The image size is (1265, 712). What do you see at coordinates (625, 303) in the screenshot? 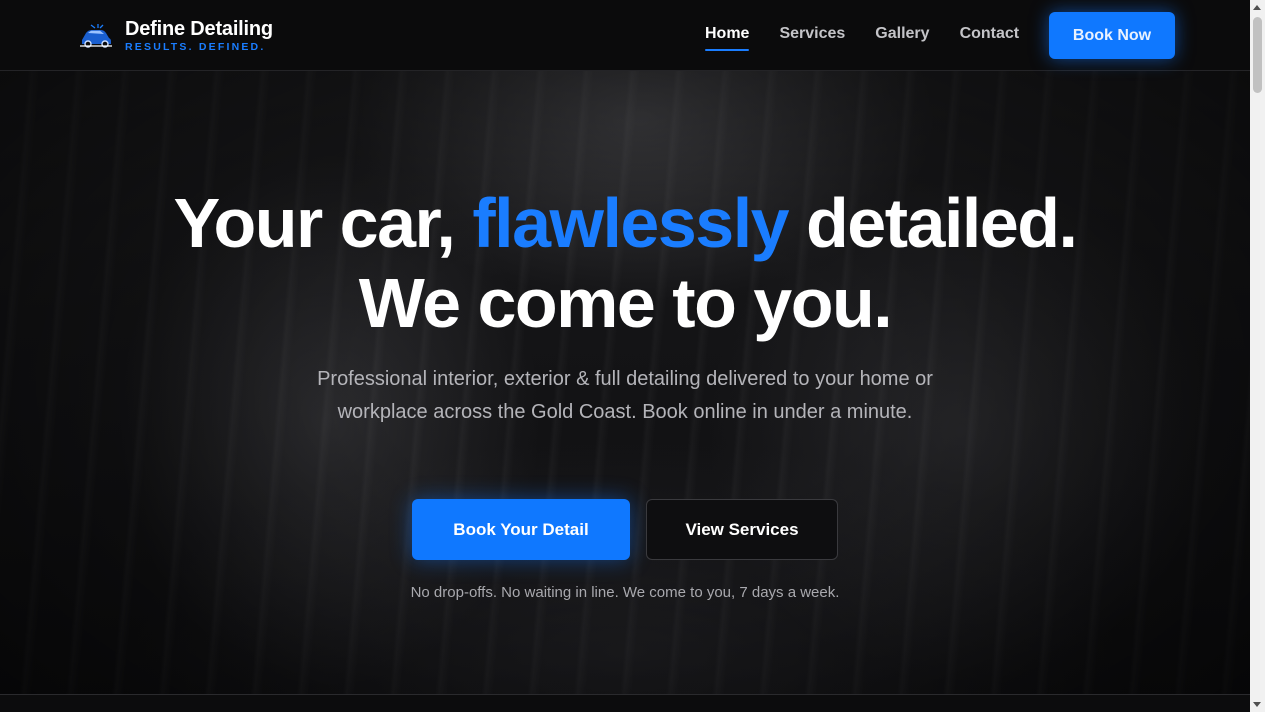
I see `headline-line2: We come to you.` at bounding box center [625, 303].